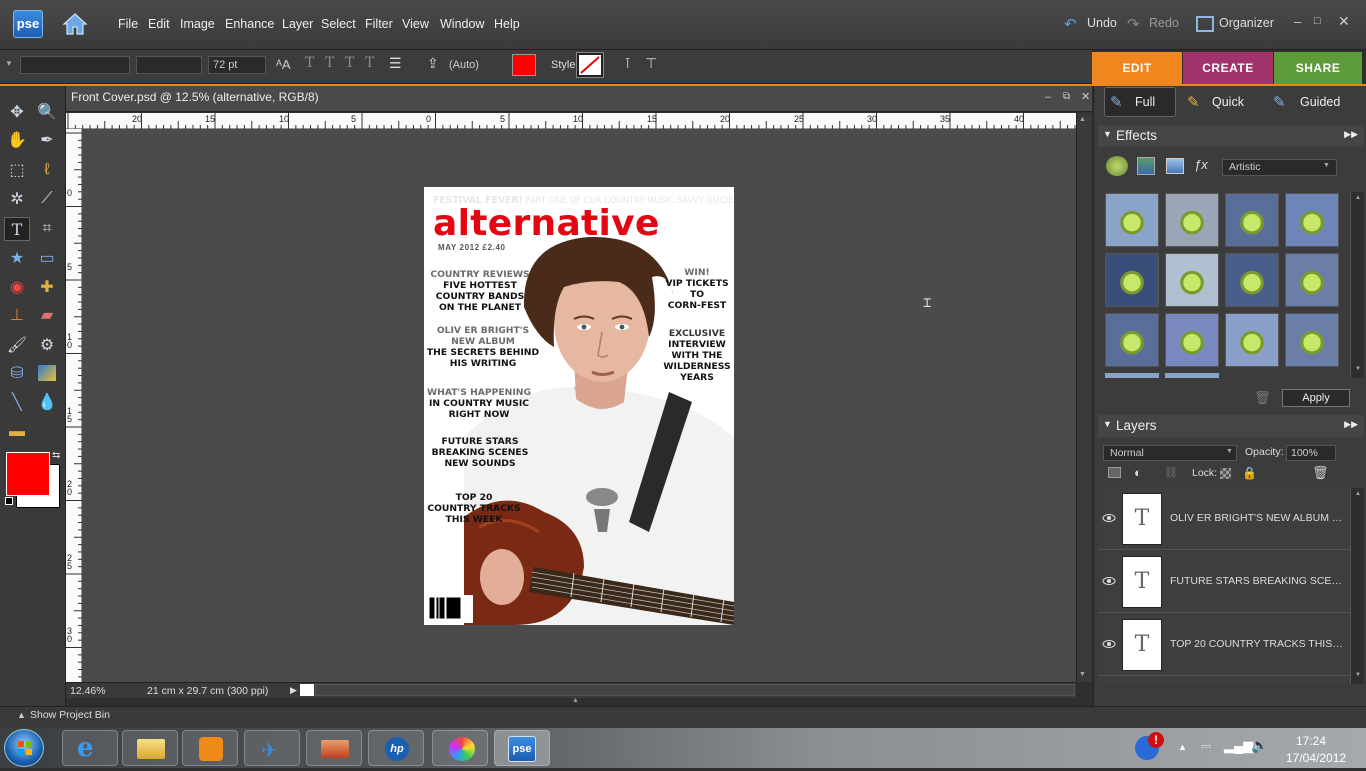 The width and height of the screenshot is (1366, 771). I want to click on power-icon: ⎓, so click(1206, 746).